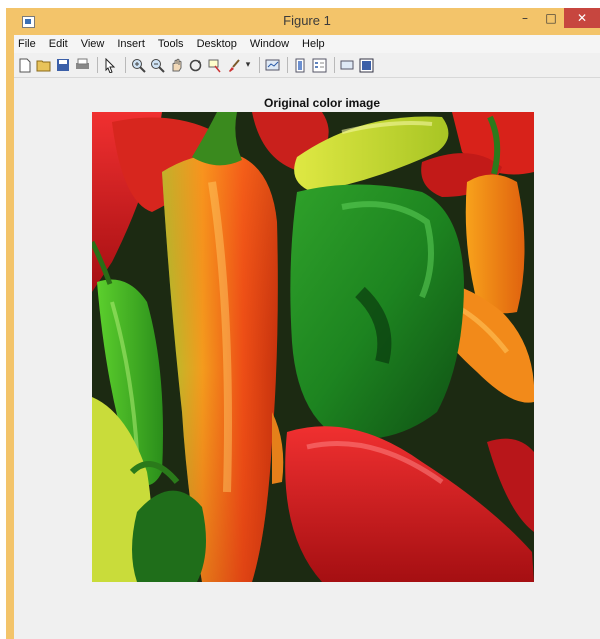 The width and height of the screenshot is (600, 639). I want to click on link-plot-icon, so click(272, 65).